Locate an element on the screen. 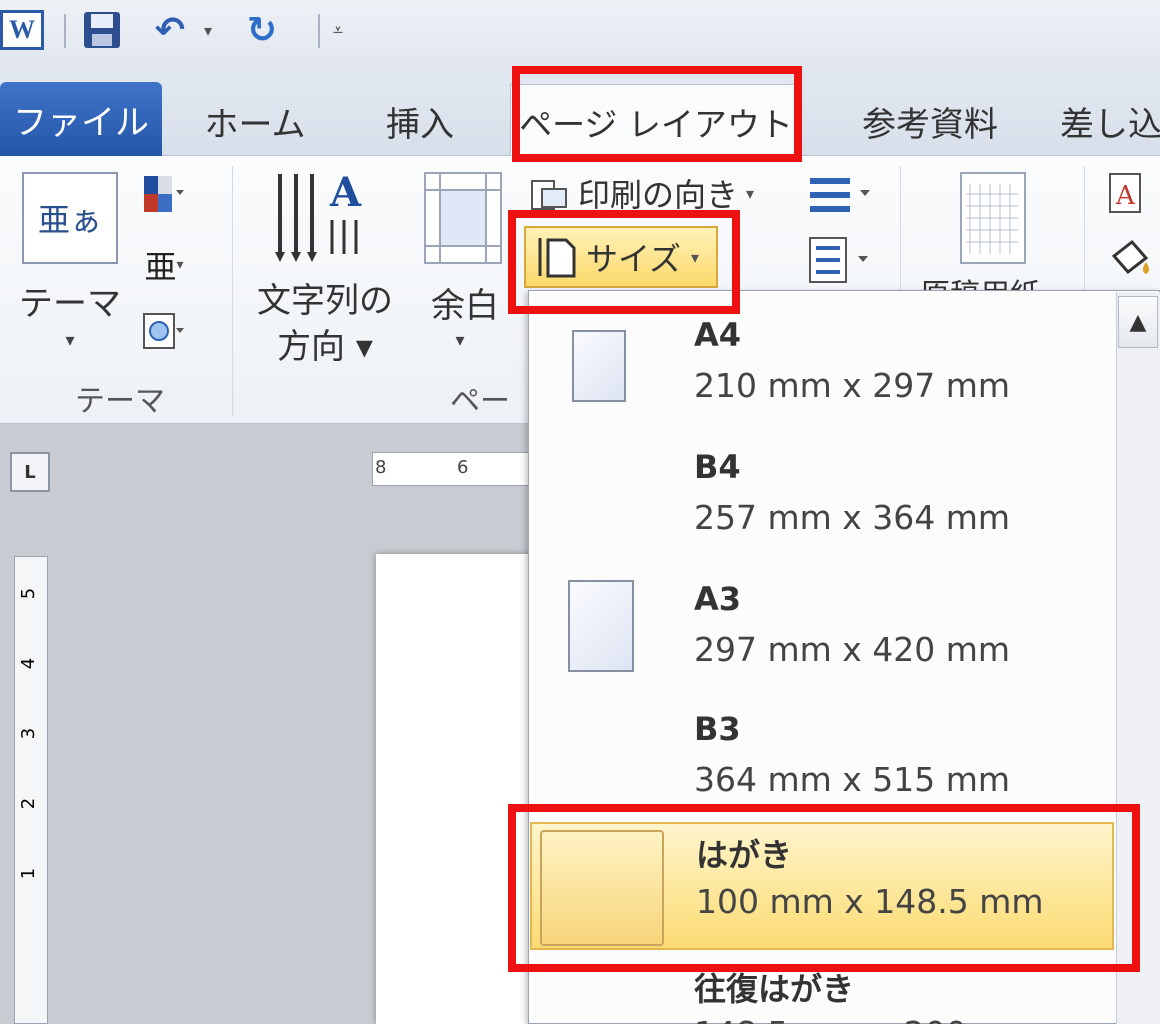 The width and height of the screenshot is (1160, 1024). size-option-dims: 364 mm x 515 mm is located at coordinates (852, 779).